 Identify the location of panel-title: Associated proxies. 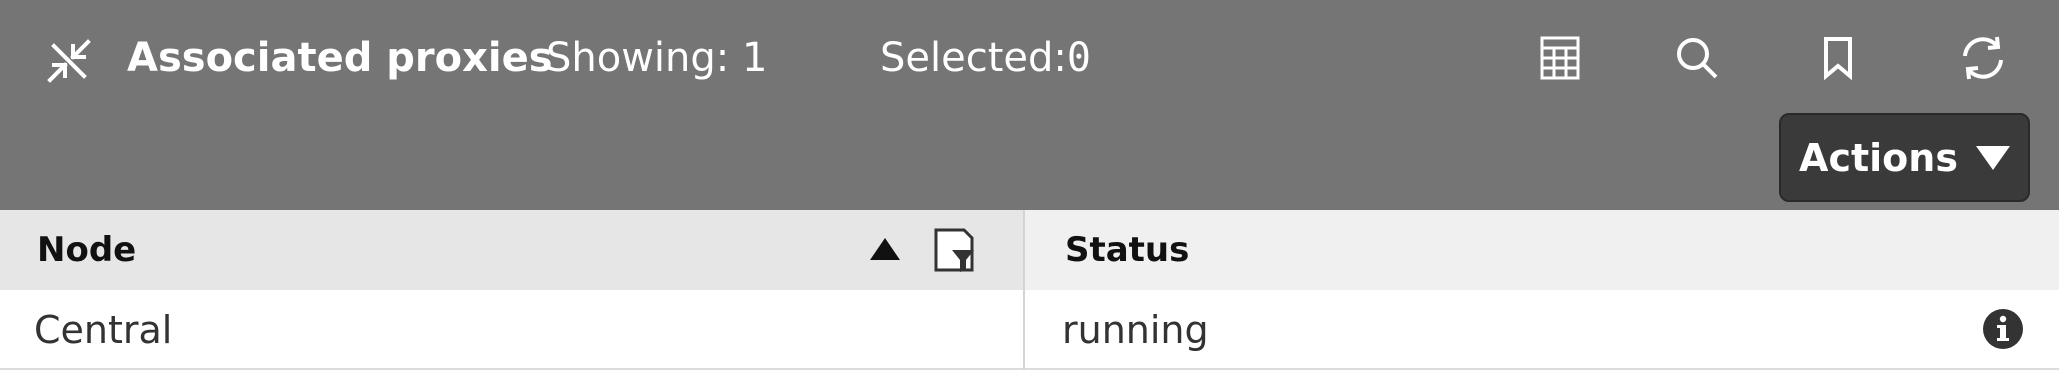
(340, 58).